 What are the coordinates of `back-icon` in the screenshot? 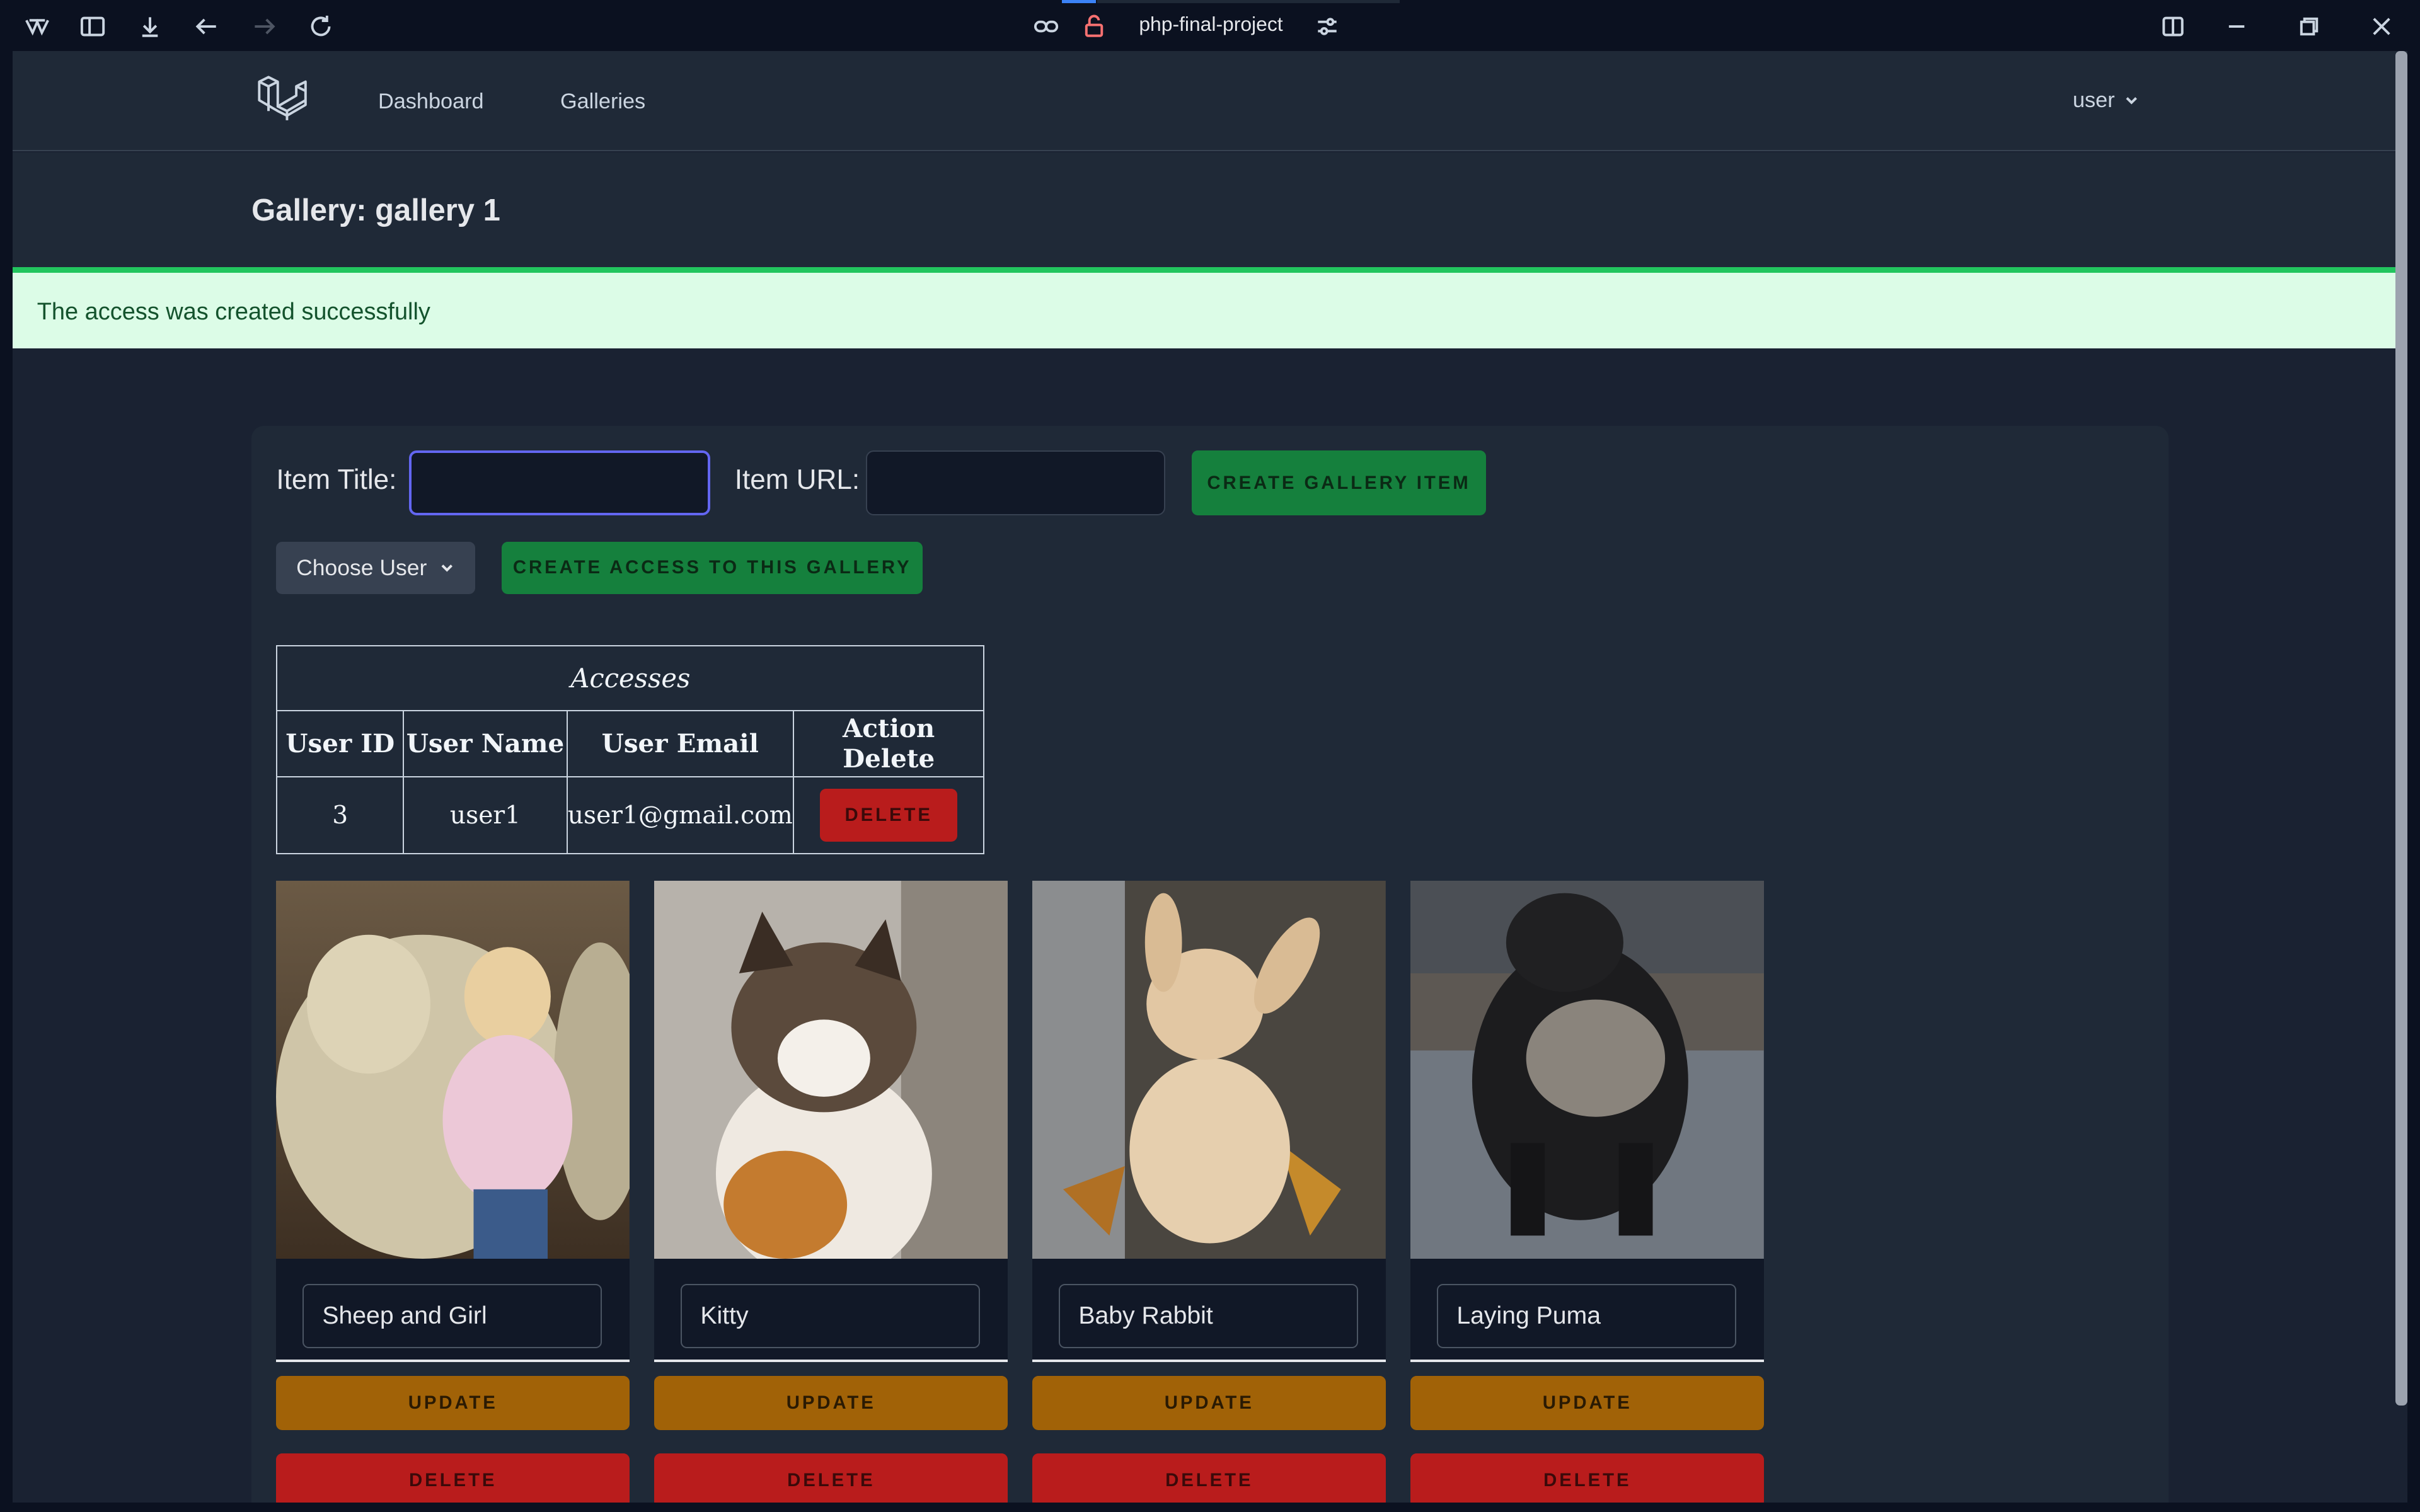 It's located at (207, 26).